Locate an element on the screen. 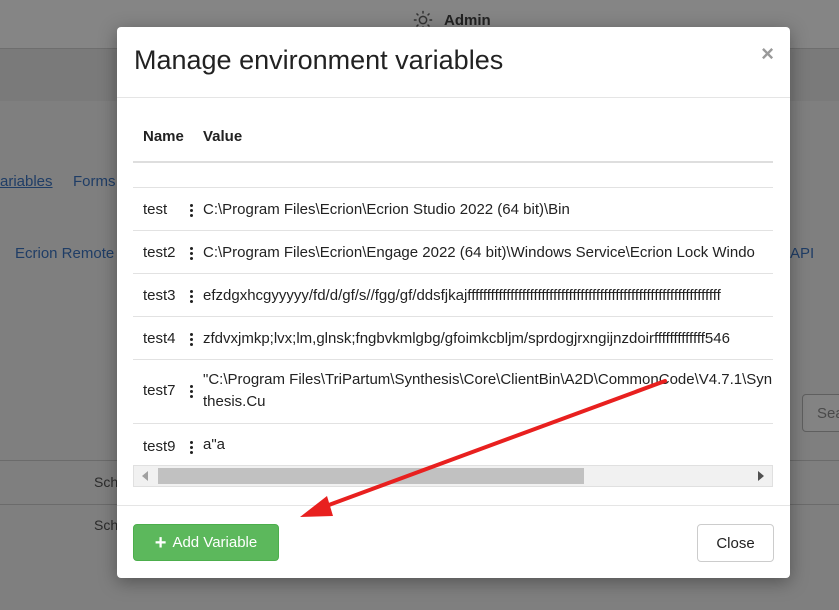  add-variable-button: + Add Variable is located at coordinates (206, 542).